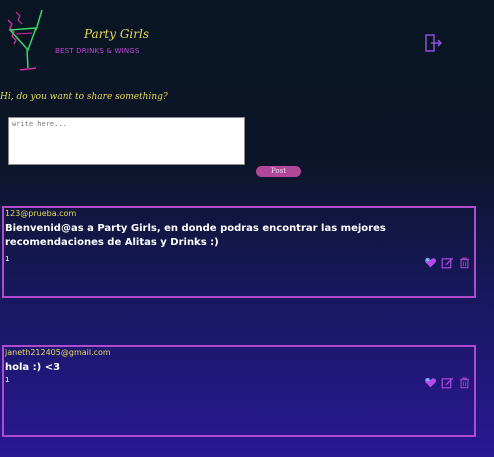 The image size is (494, 457). Describe the element at coordinates (97, 51) in the screenshot. I see `brand-tagline: BEST DRINKS & WINGS` at that location.